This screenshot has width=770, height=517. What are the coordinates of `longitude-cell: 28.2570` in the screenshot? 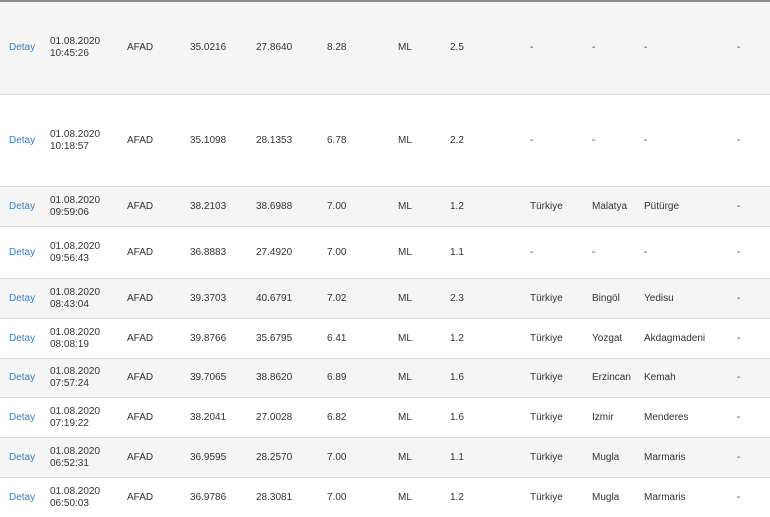 It's located at (274, 457).